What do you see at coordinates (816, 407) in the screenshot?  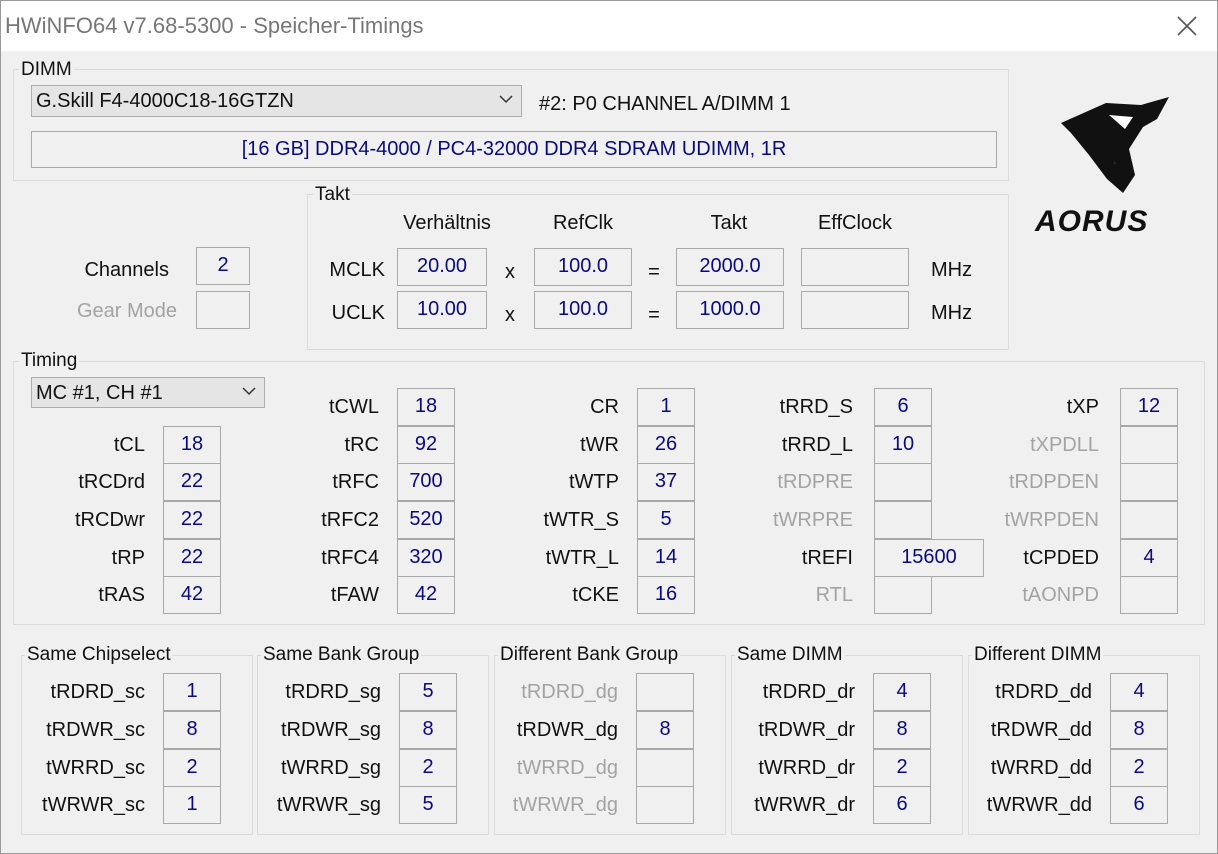 I see `timing-label-trrd_s: tRRD_S` at bounding box center [816, 407].